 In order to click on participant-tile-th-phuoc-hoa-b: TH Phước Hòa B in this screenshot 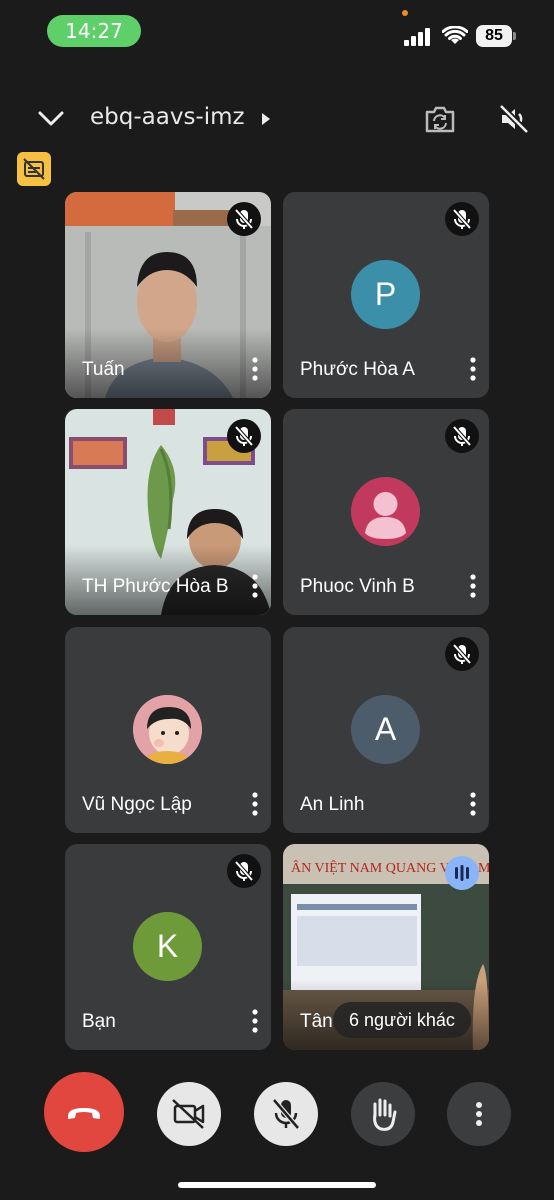, I will do `click(168, 512)`.